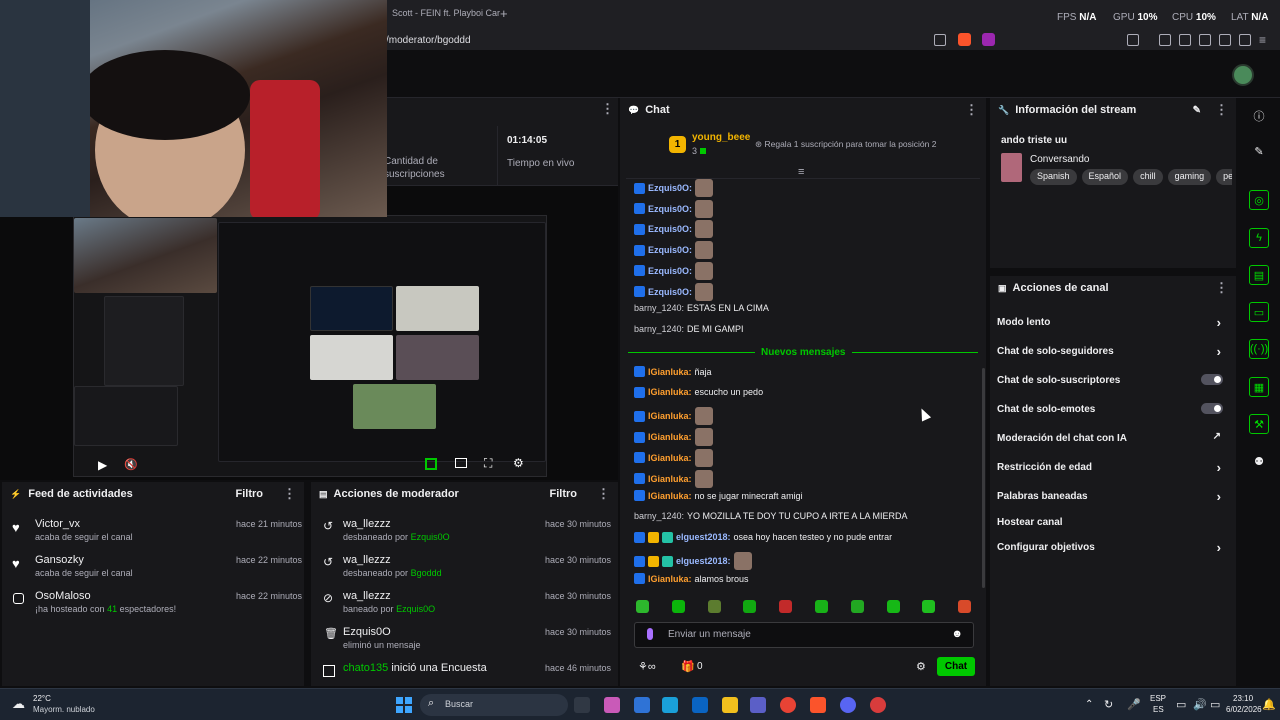 The image size is (1280, 720). Describe the element at coordinates (1111, 409) in the screenshot. I see `channel-action-row: Chat de solo-emotes` at that location.